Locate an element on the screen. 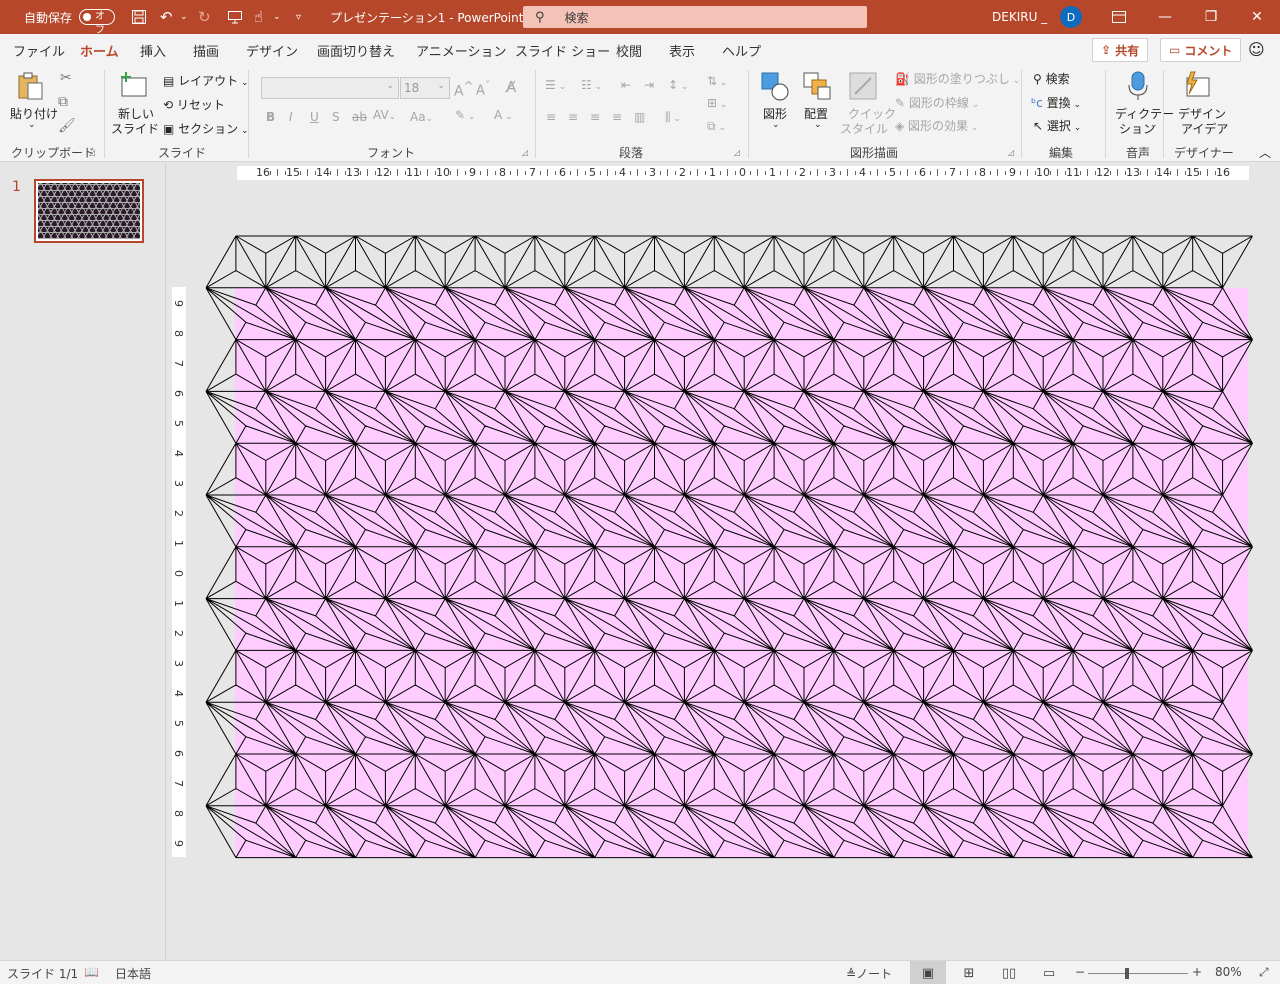  font-name-dropdown-icon: ⌄ is located at coordinates (390, 86).